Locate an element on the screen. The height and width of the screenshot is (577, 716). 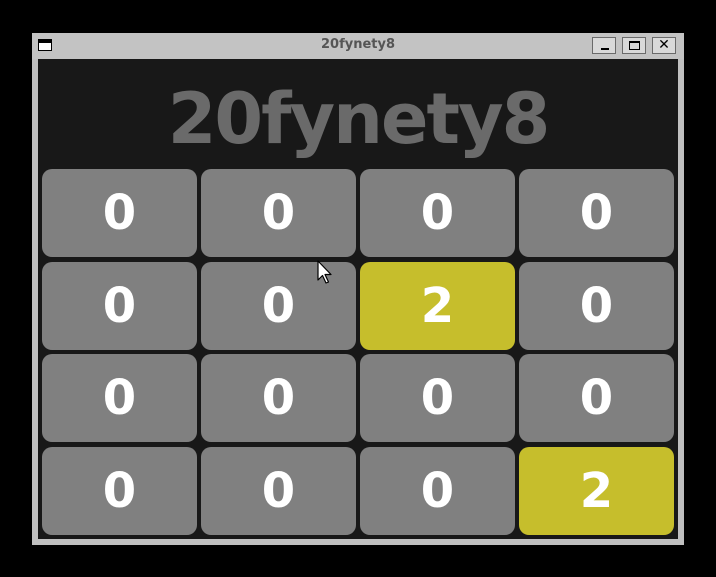
minimize-button is located at coordinates (604, 45).